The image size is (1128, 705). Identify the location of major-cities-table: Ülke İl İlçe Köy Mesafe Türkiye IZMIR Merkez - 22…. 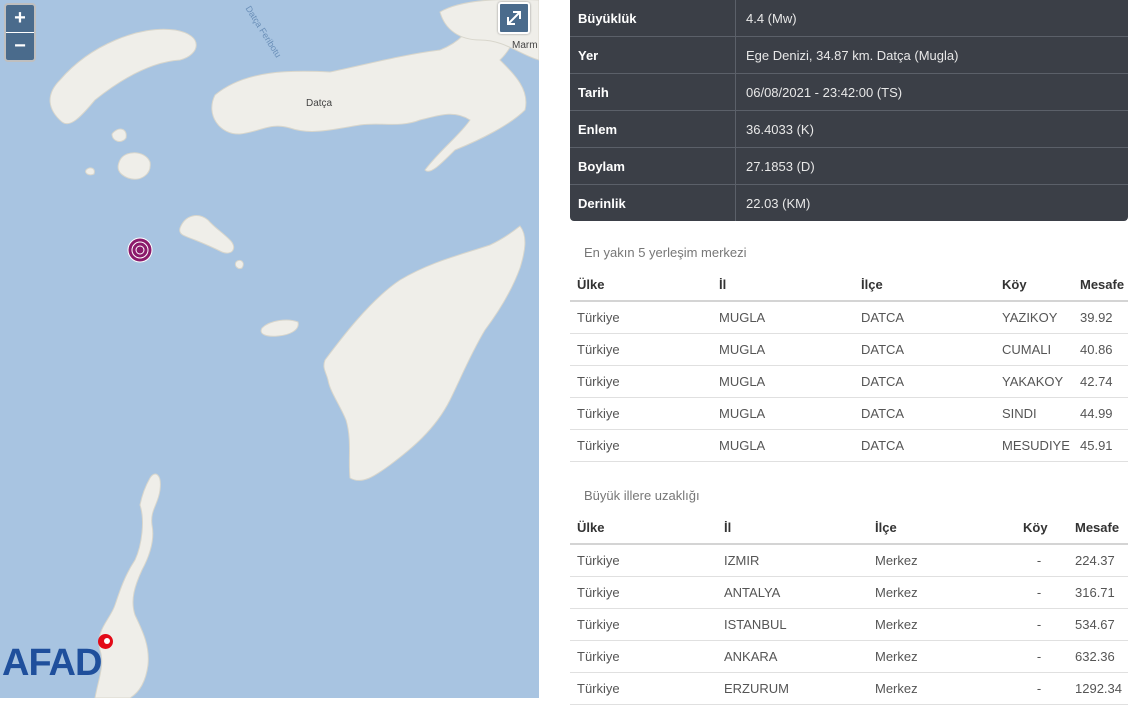
(849, 608).